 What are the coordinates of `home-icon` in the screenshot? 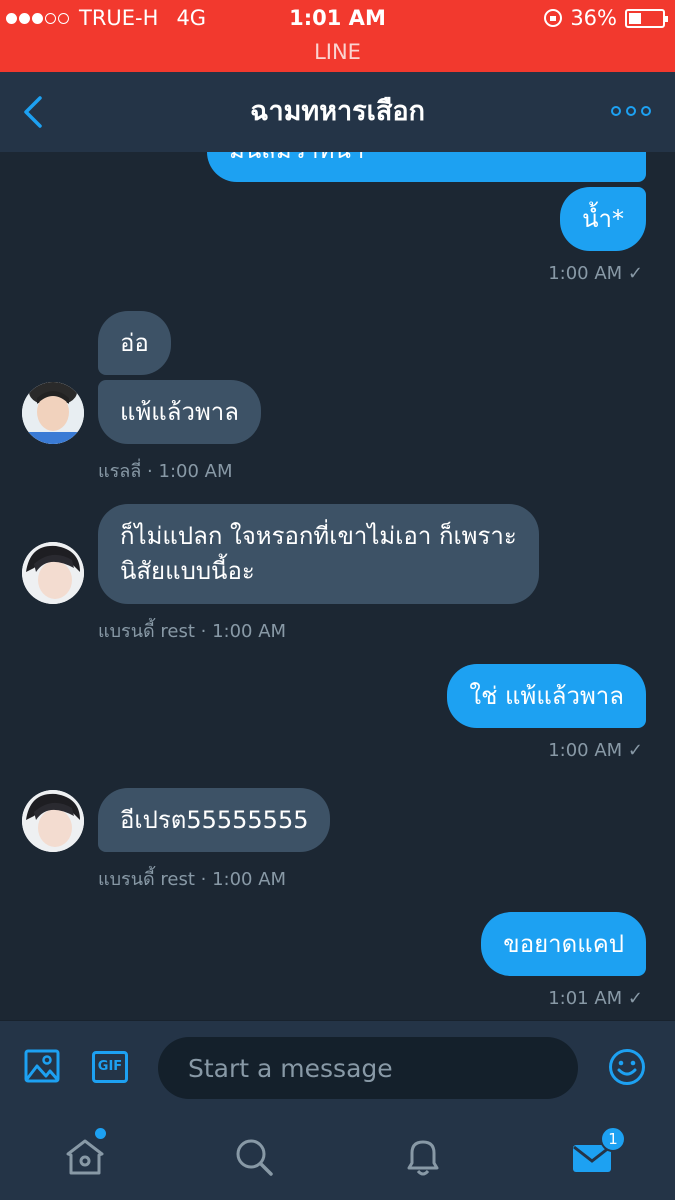 It's located at (85, 1157).